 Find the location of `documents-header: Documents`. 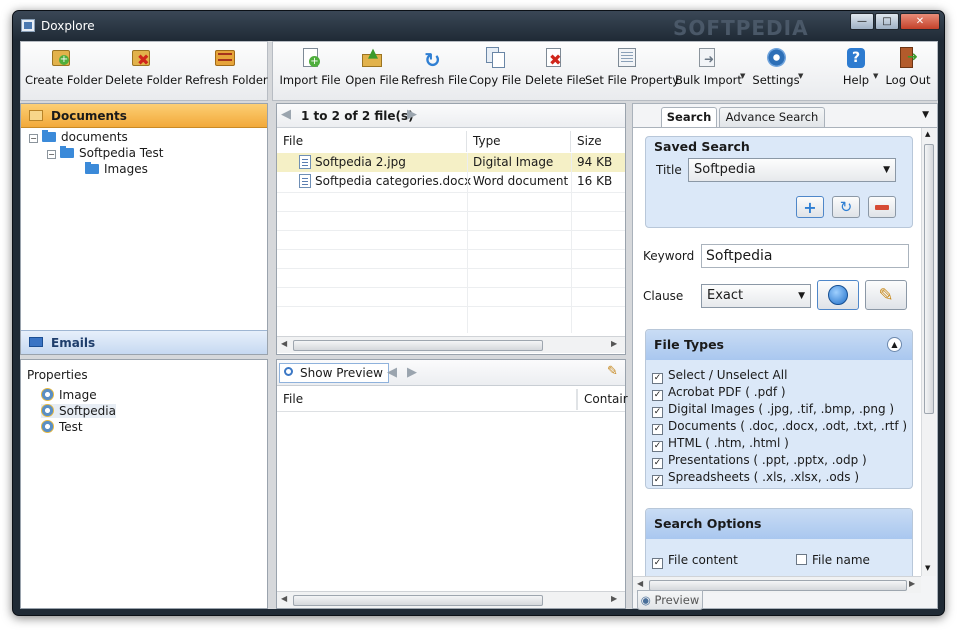

documents-header: Documents is located at coordinates (144, 116).